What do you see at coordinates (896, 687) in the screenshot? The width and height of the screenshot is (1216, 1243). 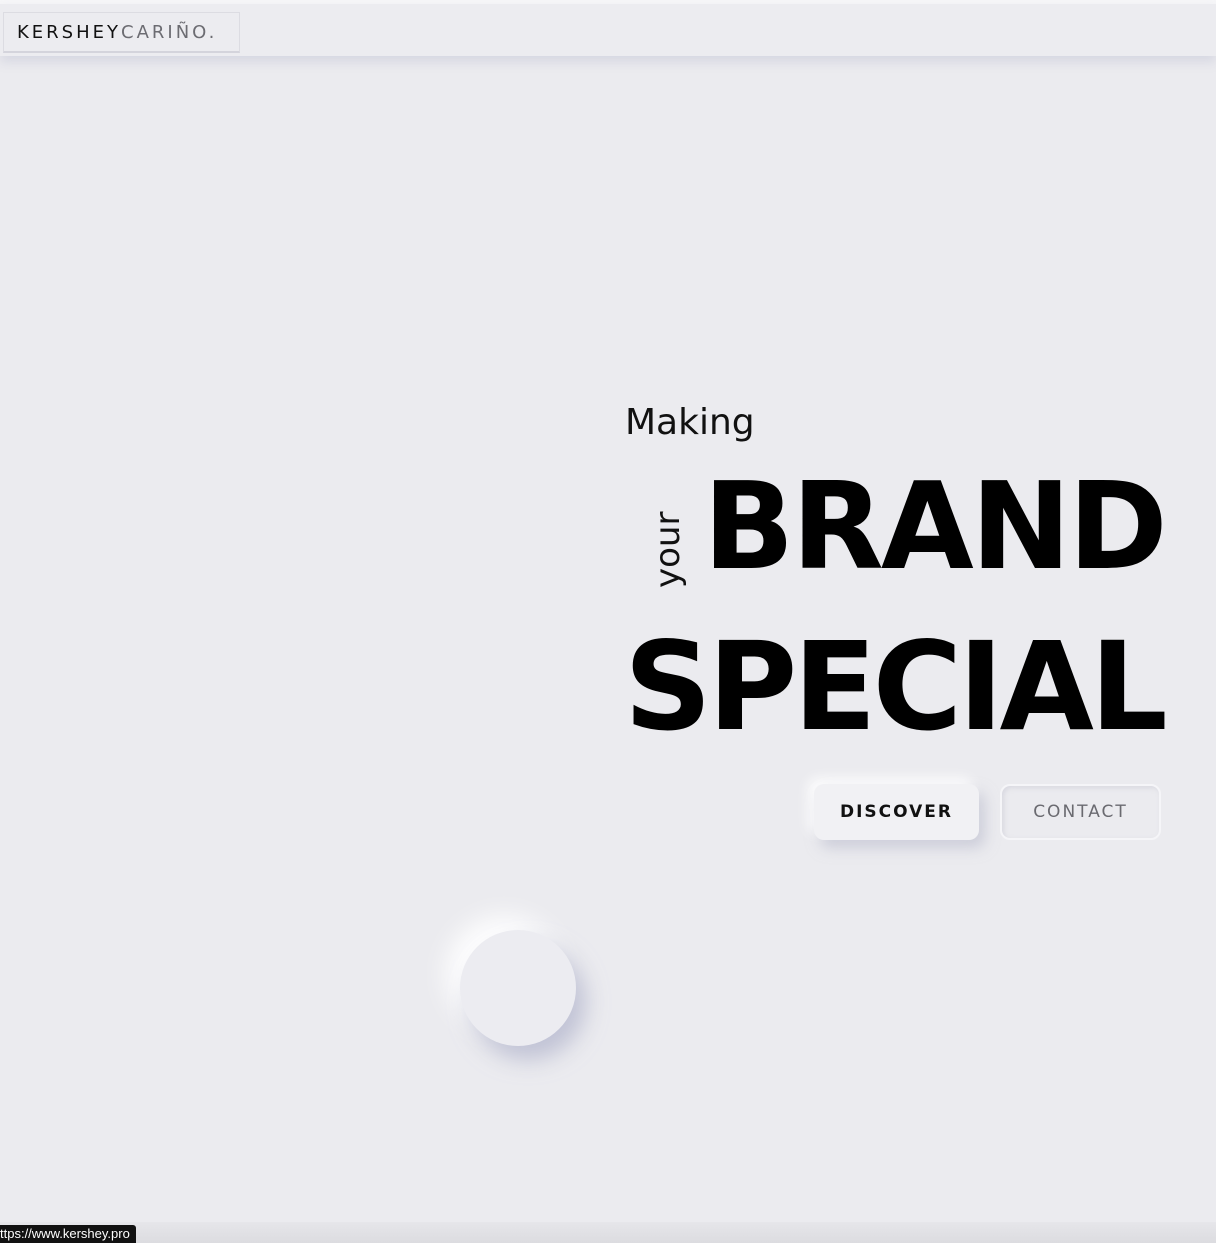 I see `hero-special-heading: SPECIAL` at bounding box center [896, 687].